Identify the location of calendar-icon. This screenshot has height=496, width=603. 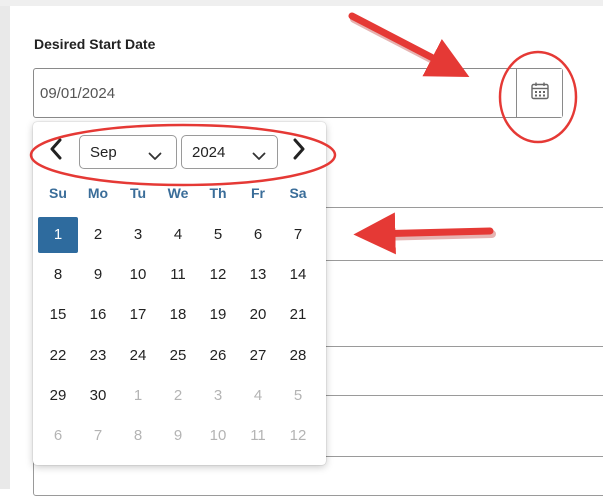
(540, 93).